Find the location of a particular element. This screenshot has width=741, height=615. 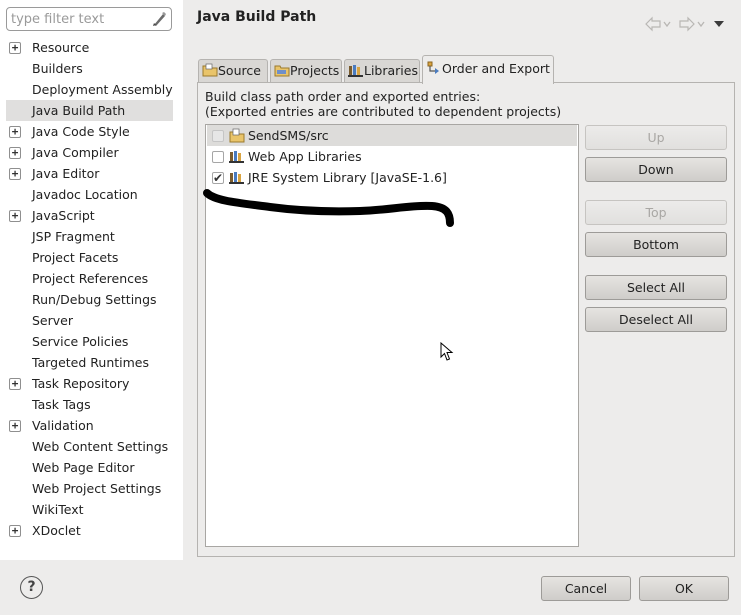

sidebar-item-label: Deployment Assembly is located at coordinates (102, 89).